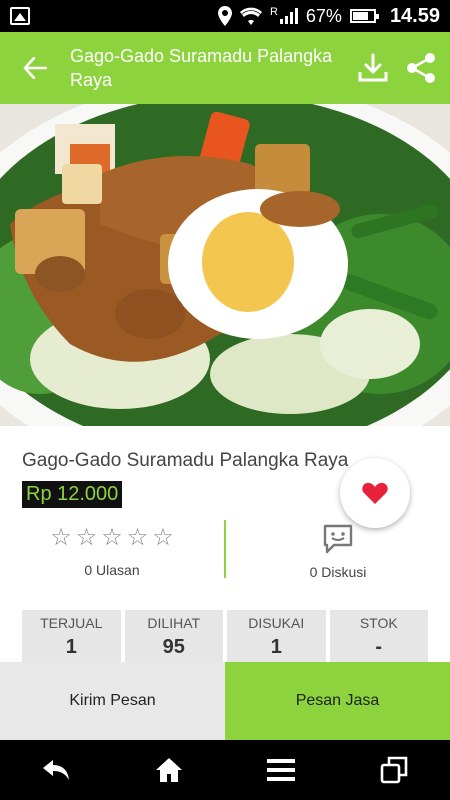 This screenshot has height=800, width=450. I want to click on stat-liked: DISUKAI 1, so click(276, 636).